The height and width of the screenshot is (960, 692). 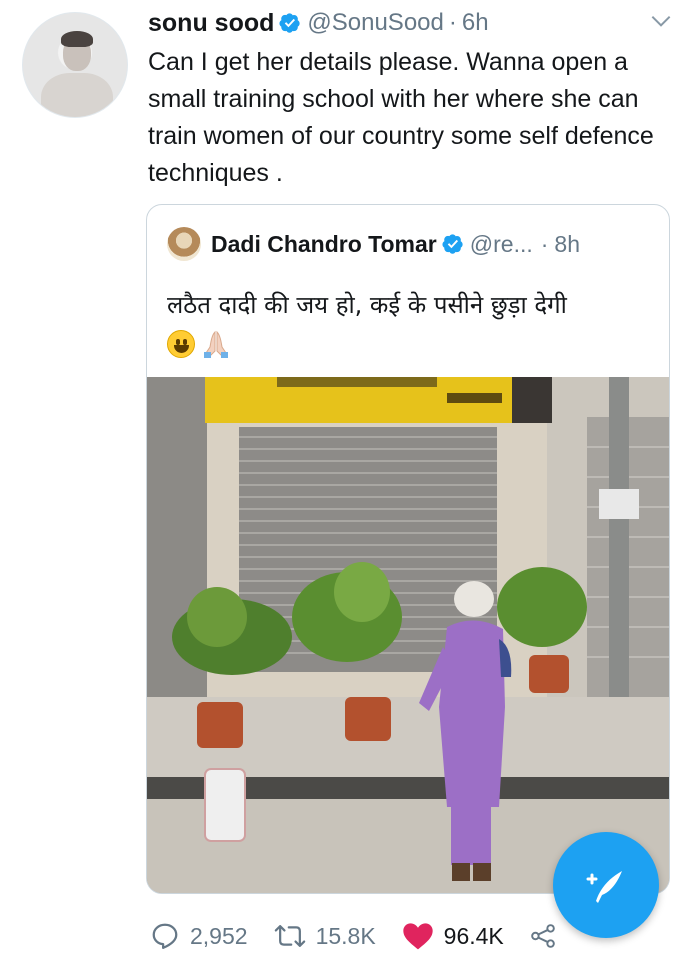 I want to click on quoted-author-name: Dadi Chandro Tomar, so click(x=324, y=243).